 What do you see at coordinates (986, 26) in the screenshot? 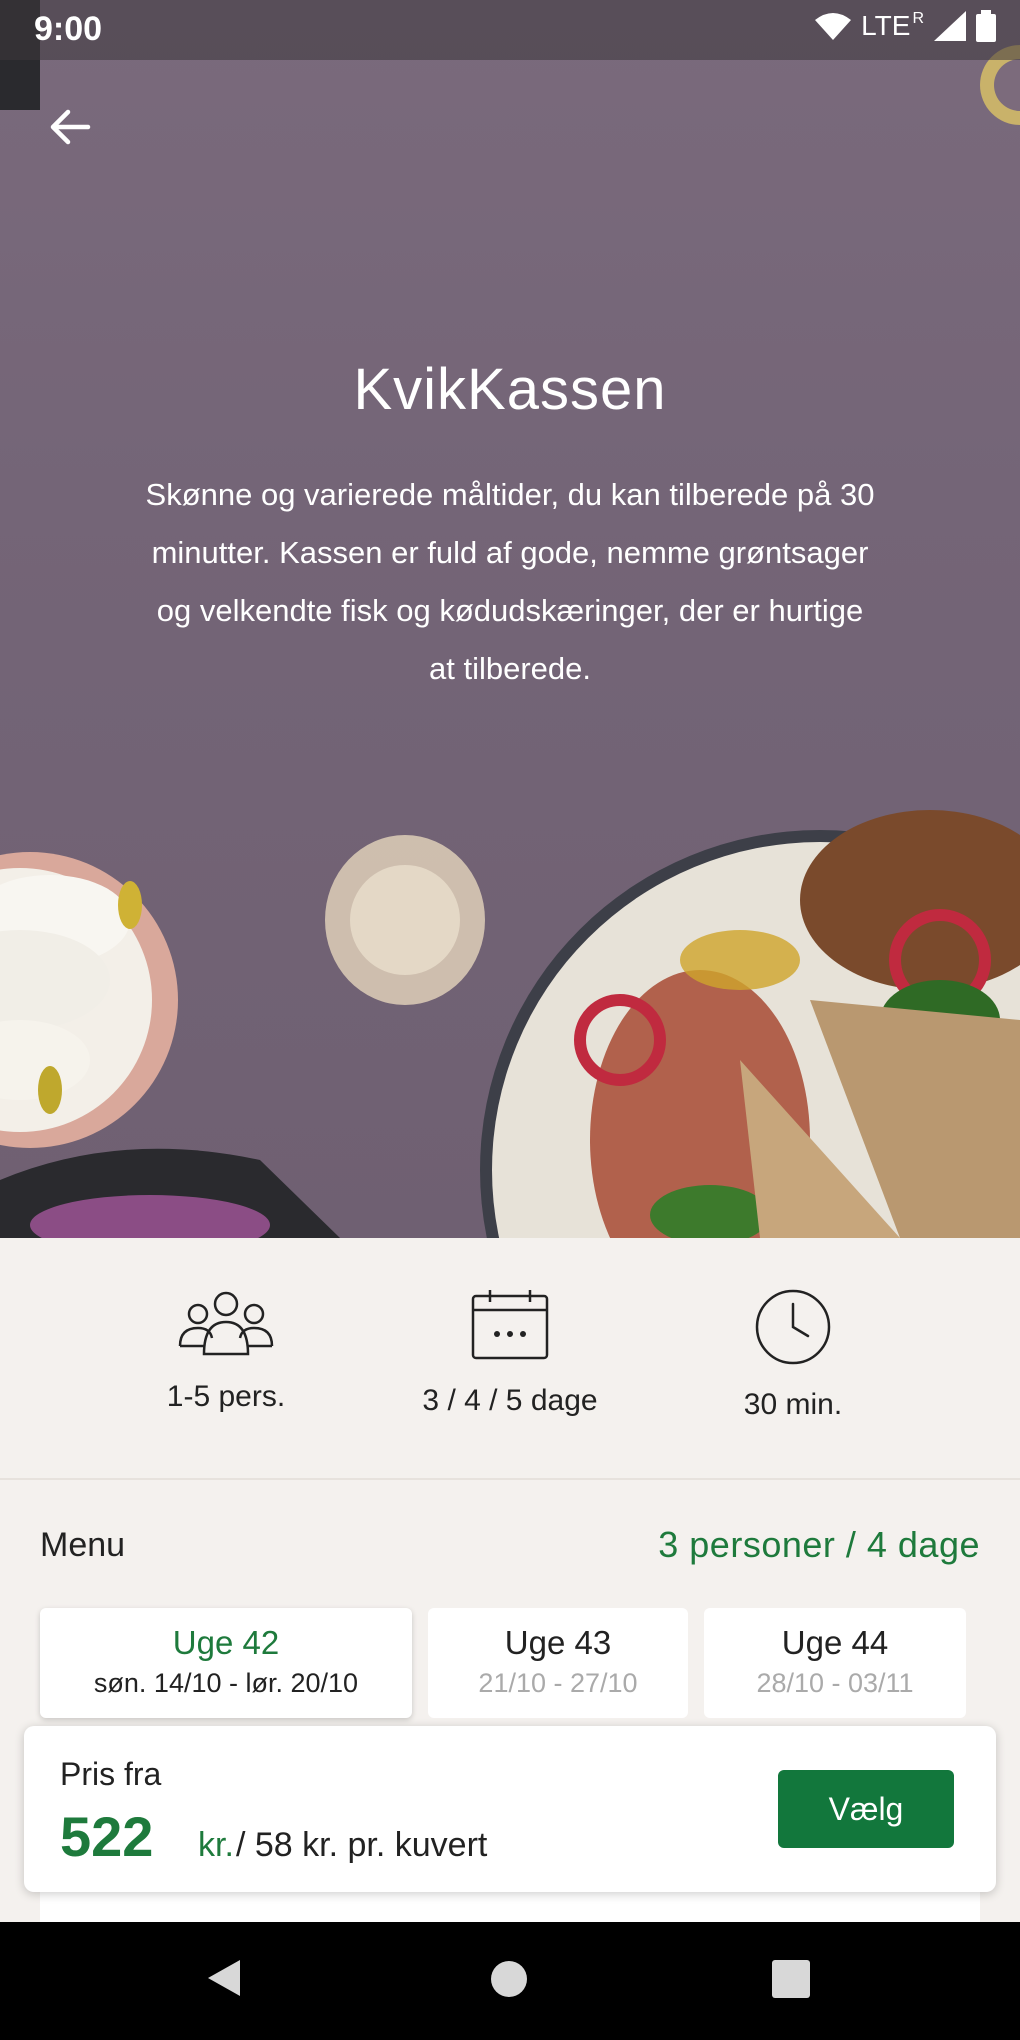
I see `battery-icon` at bounding box center [986, 26].